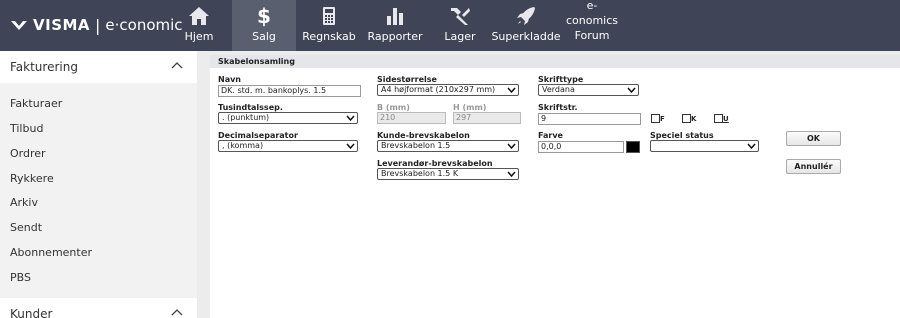 This screenshot has height=318, width=900. Describe the element at coordinates (550, 135) in the screenshot. I see `farve-label: Farve` at that location.